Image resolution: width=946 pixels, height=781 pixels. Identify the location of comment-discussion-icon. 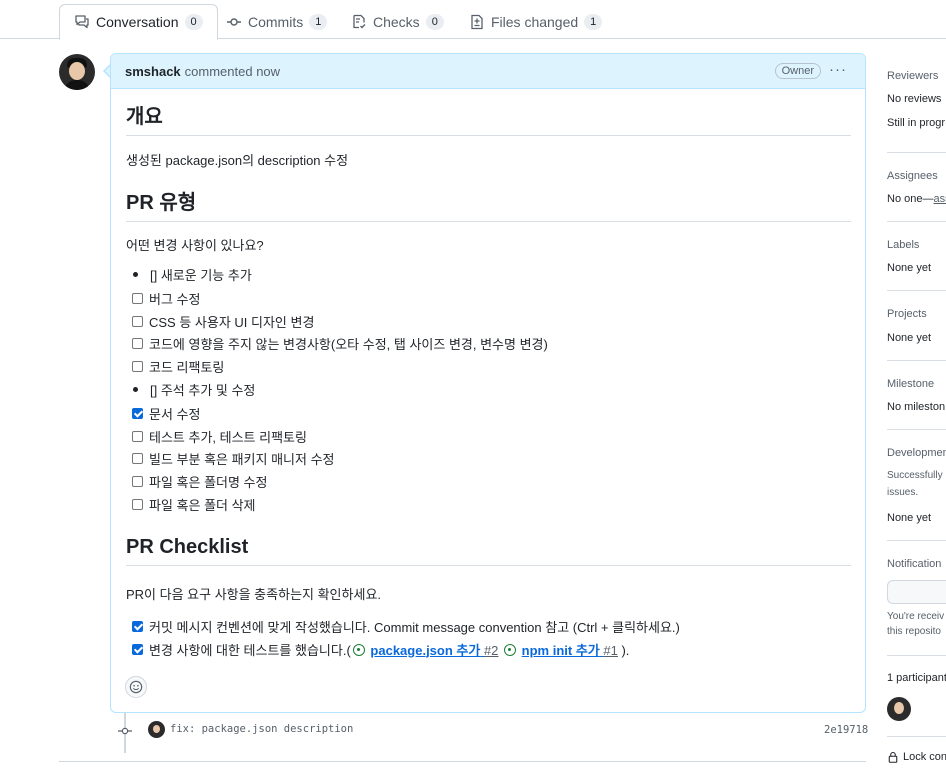
(82, 22).